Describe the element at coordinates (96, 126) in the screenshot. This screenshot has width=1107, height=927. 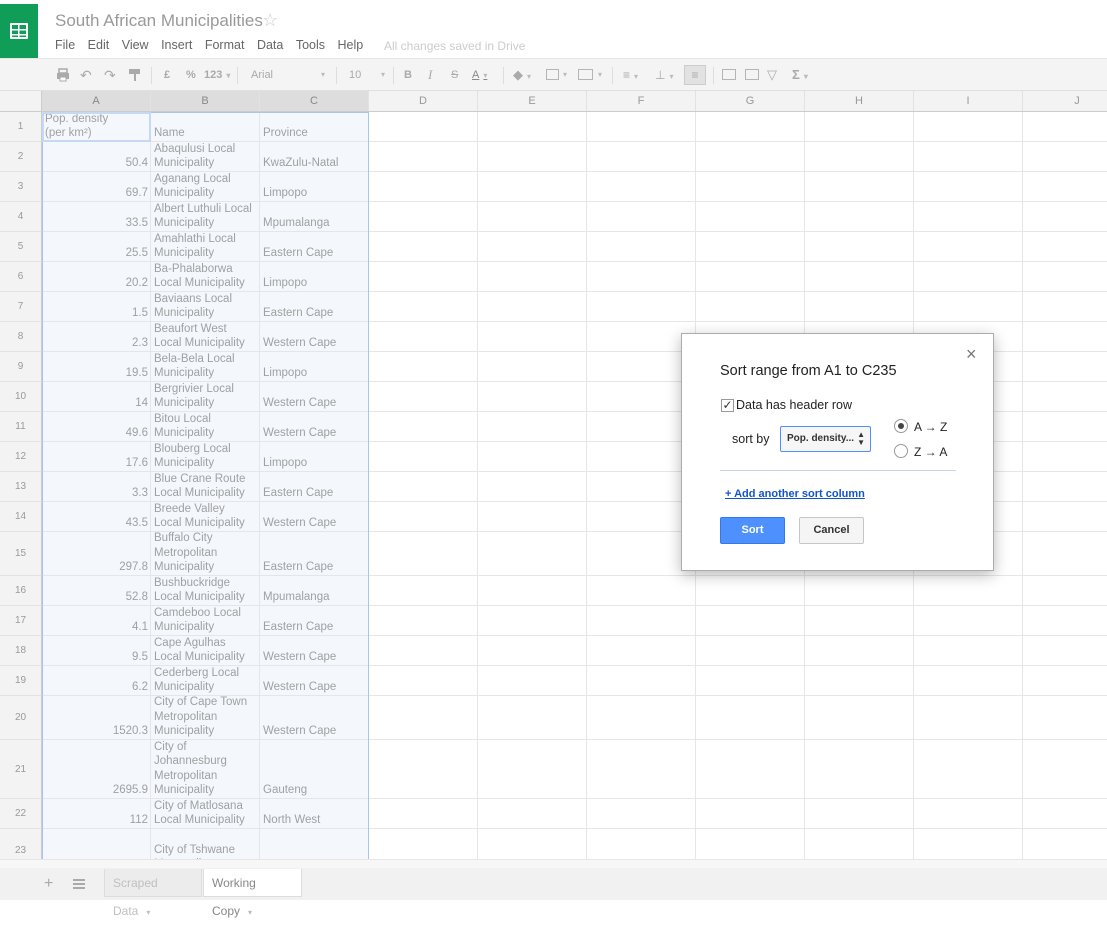
I see `cell-a: Pop. density (per km²)` at that location.